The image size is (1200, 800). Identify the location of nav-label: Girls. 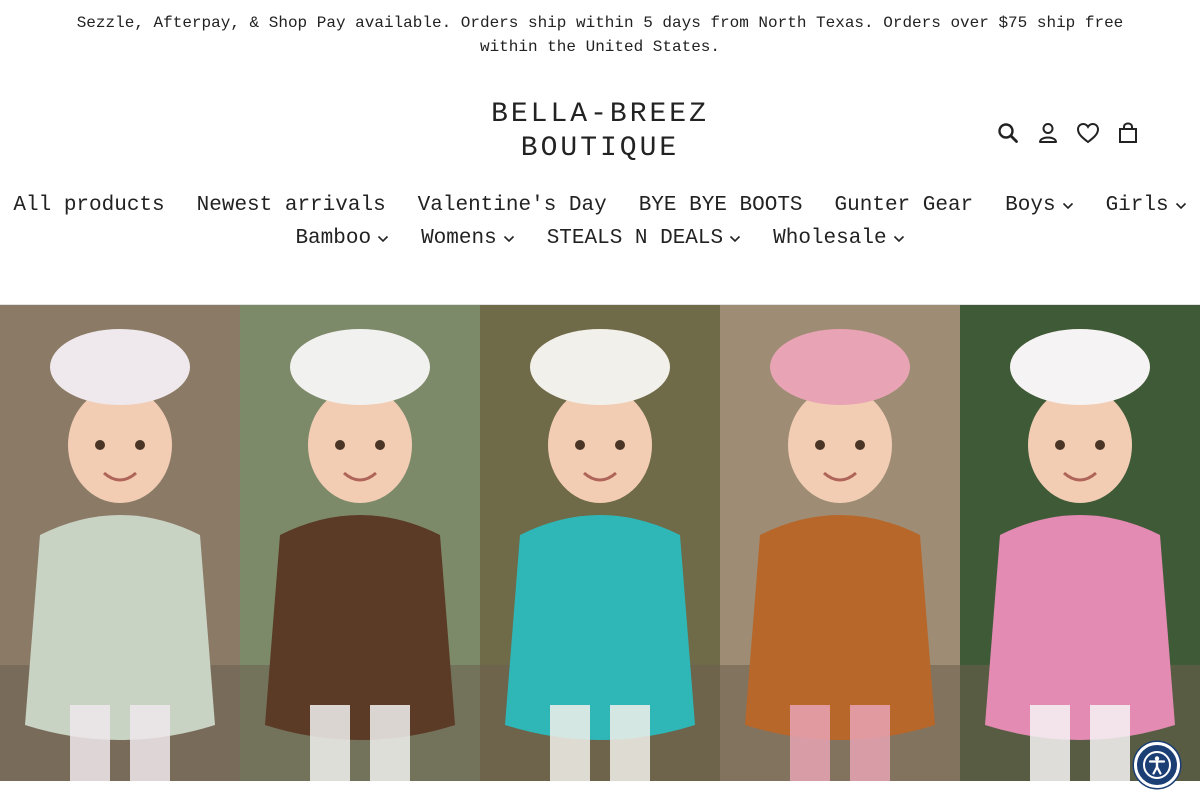
(1137, 205).